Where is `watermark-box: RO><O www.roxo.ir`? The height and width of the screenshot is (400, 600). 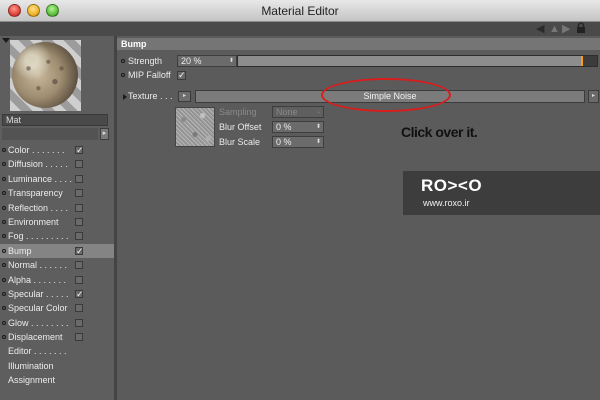
watermark-box: RO><O www.roxo.ir is located at coordinates (501, 193).